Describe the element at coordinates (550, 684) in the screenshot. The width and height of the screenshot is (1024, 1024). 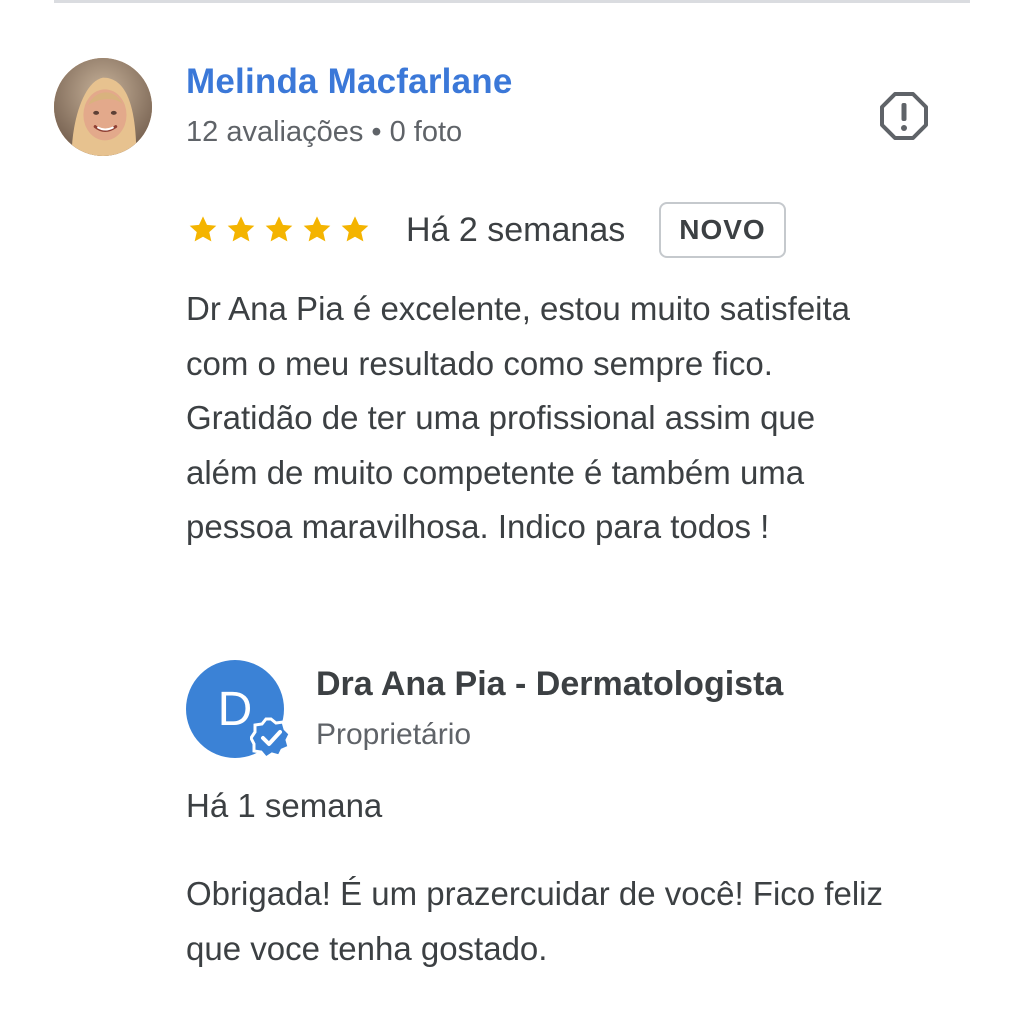
I see `owner-name: Dra Ana Pia - Dermatologista` at that location.